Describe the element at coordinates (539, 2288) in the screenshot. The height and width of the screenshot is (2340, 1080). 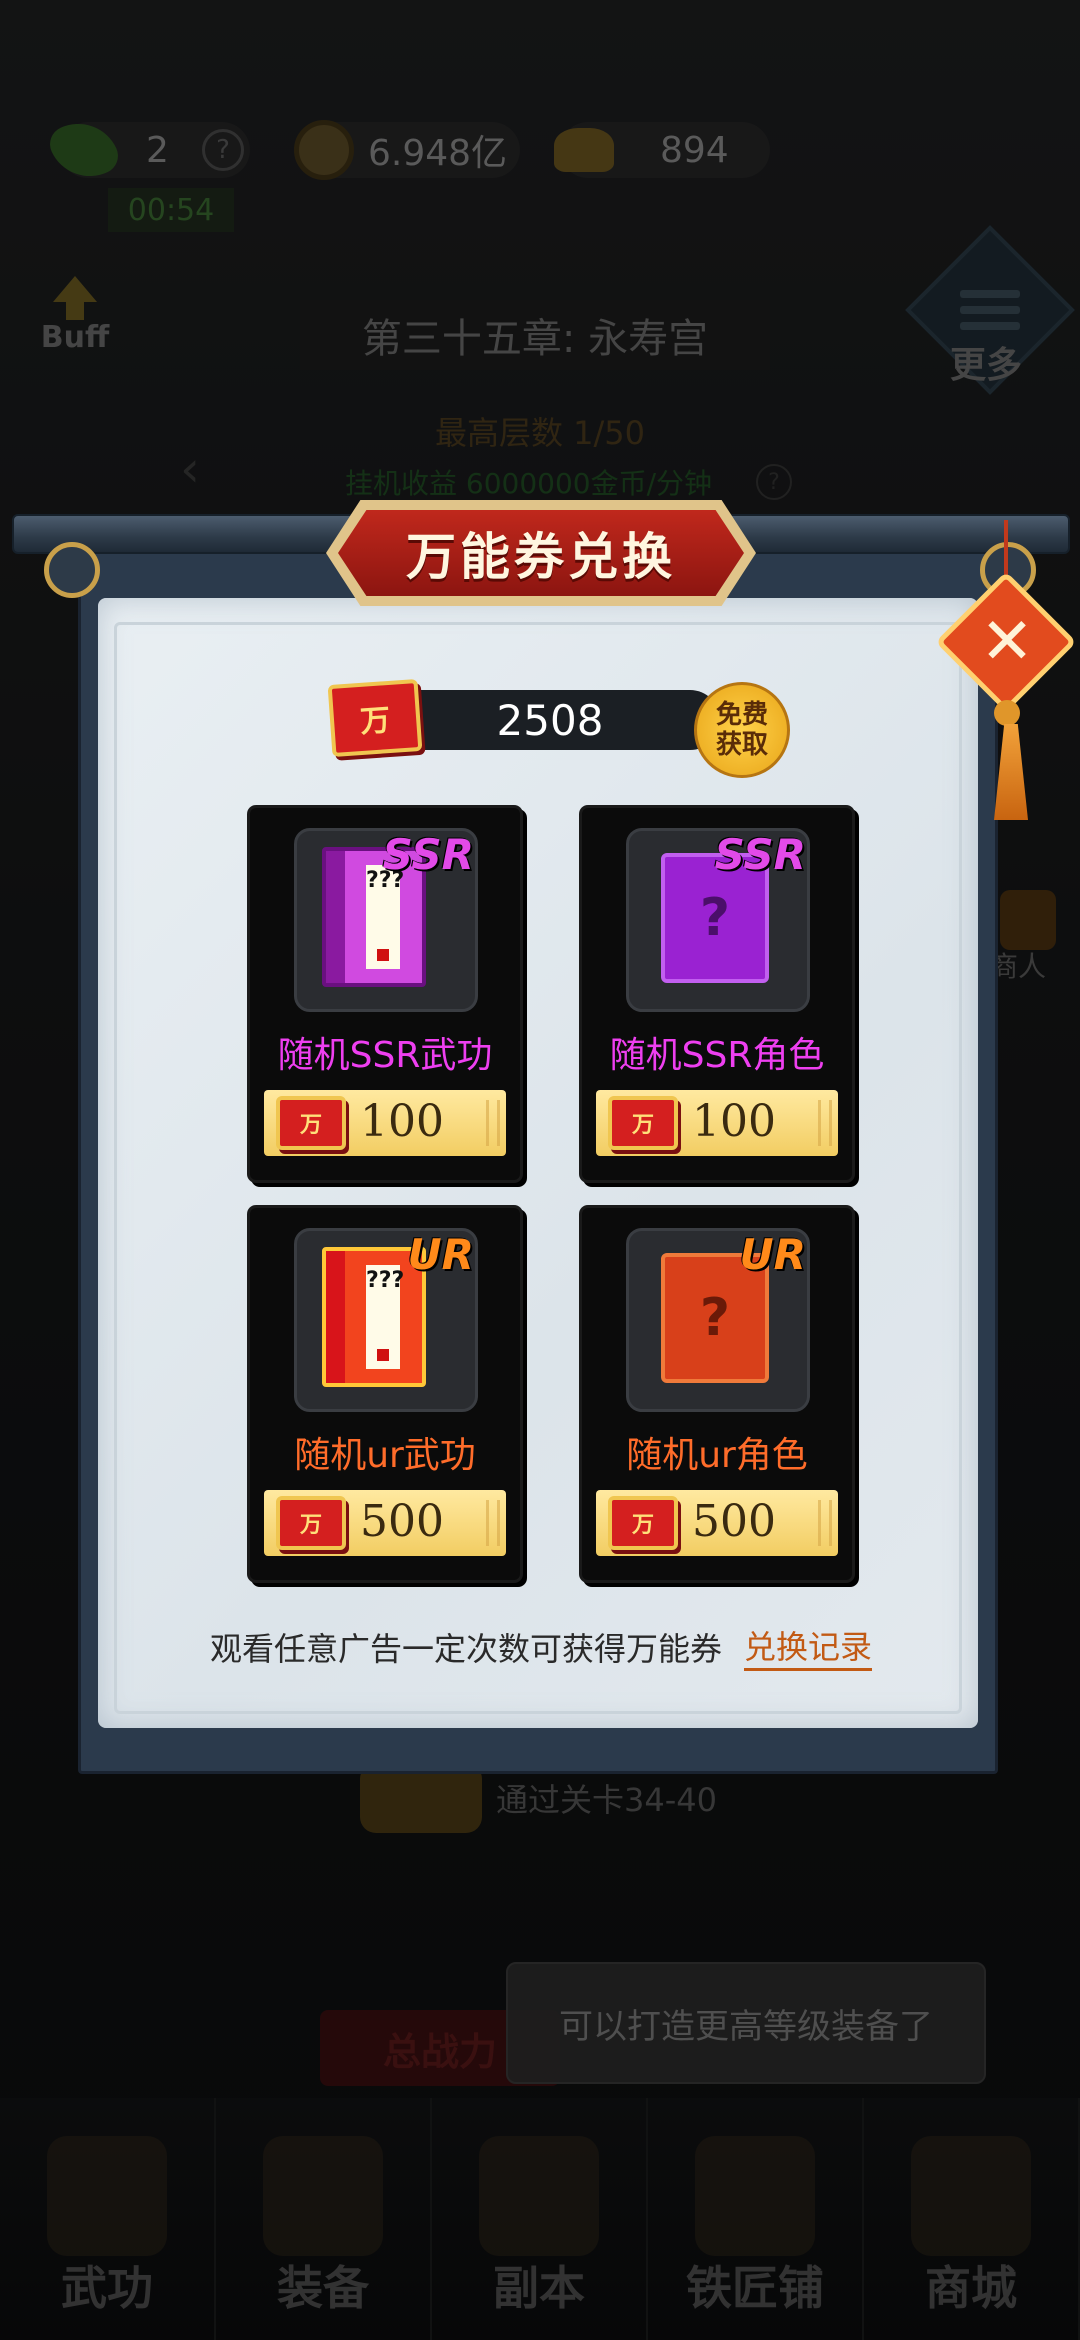
I see `tab-label: 副本` at that location.